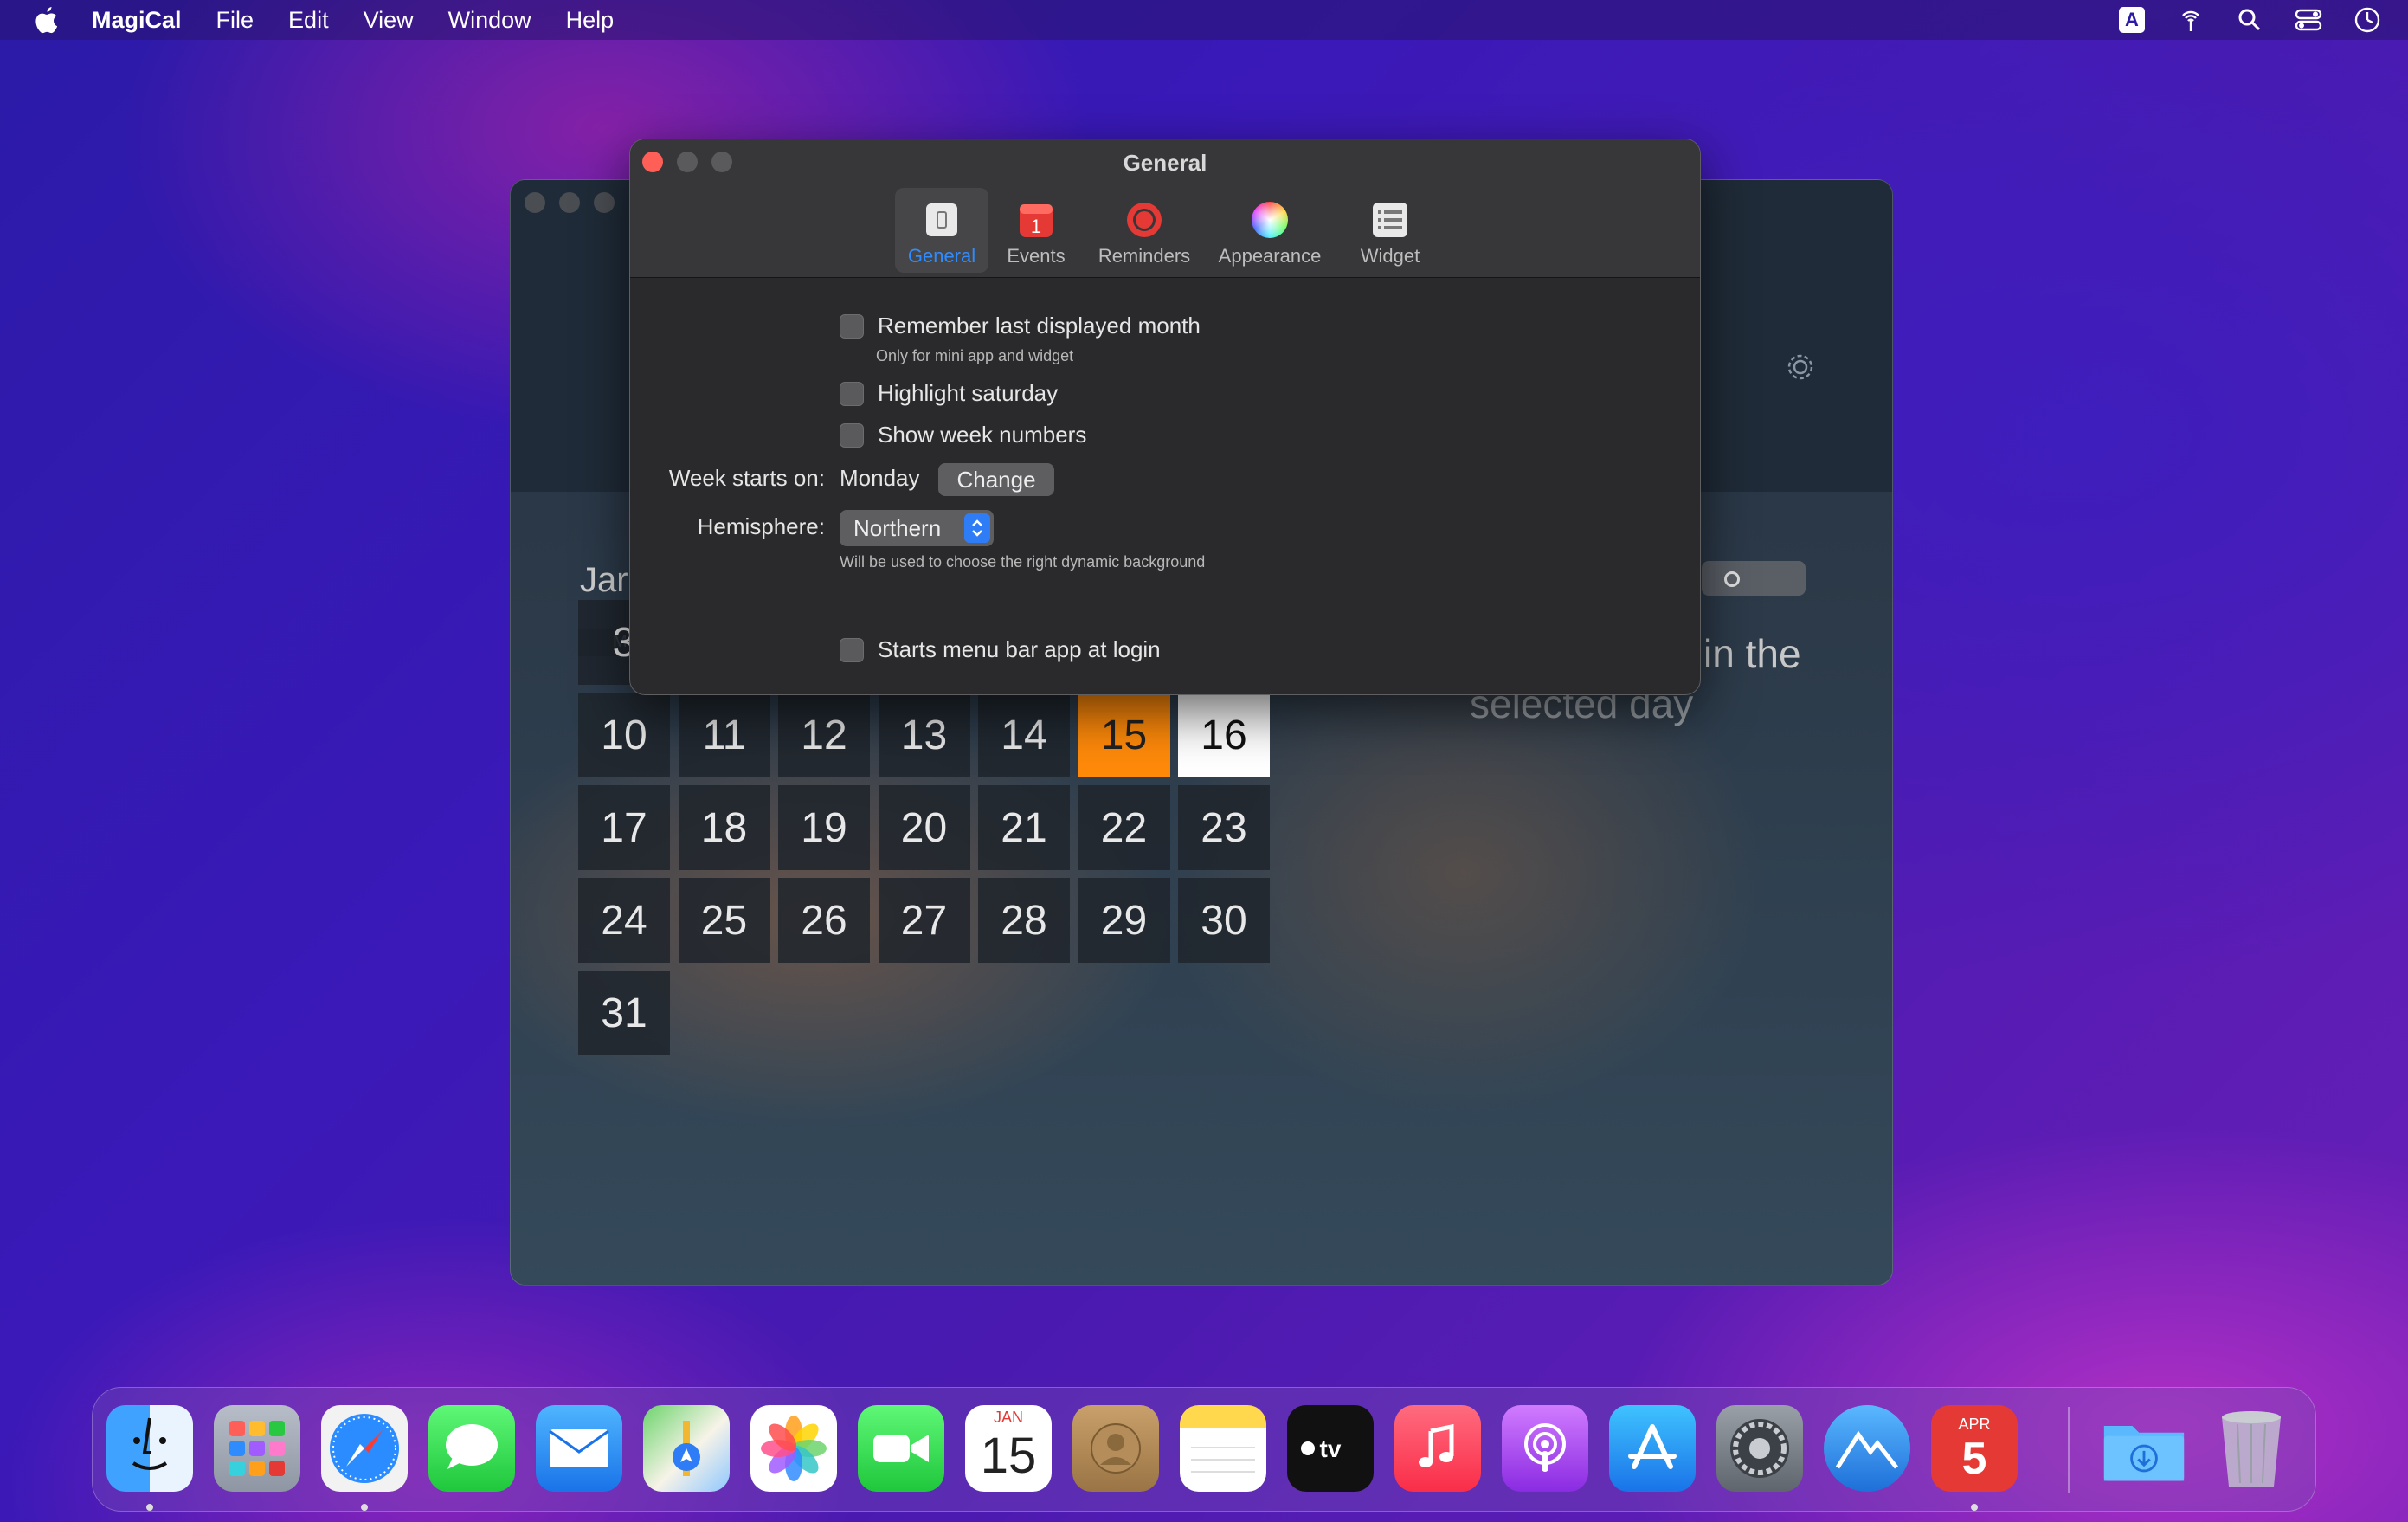  Describe the element at coordinates (489, 20) in the screenshot. I see `menu-window: Window` at that location.